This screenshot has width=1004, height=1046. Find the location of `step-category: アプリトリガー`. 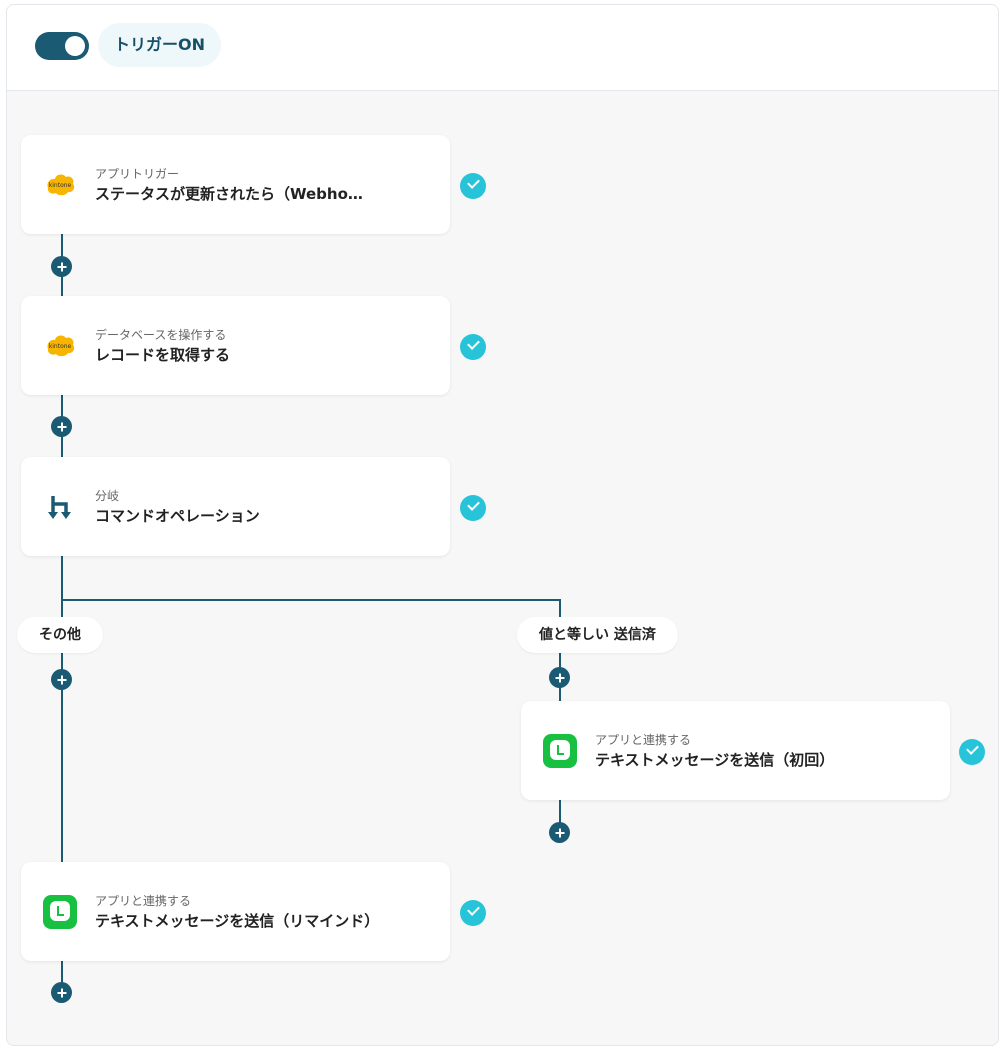

step-category: アプリトリガー is located at coordinates (137, 174).